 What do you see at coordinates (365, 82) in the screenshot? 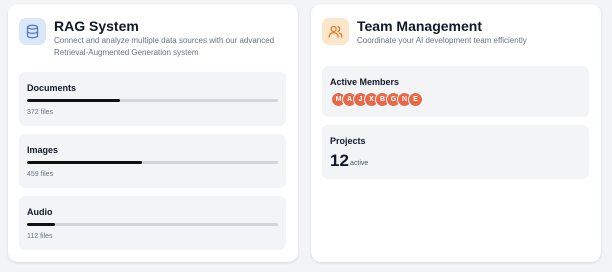
I see `active-members-label: Active Members` at bounding box center [365, 82].